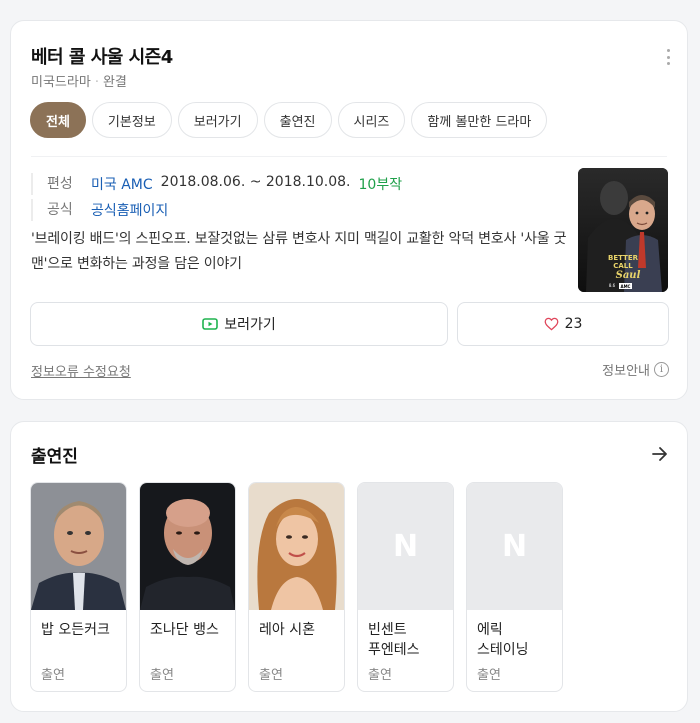 The image size is (700, 723). What do you see at coordinates (61, 184) in the screenshot?
I see `broadcast-label: 편성` at bounding box center [61, 184].